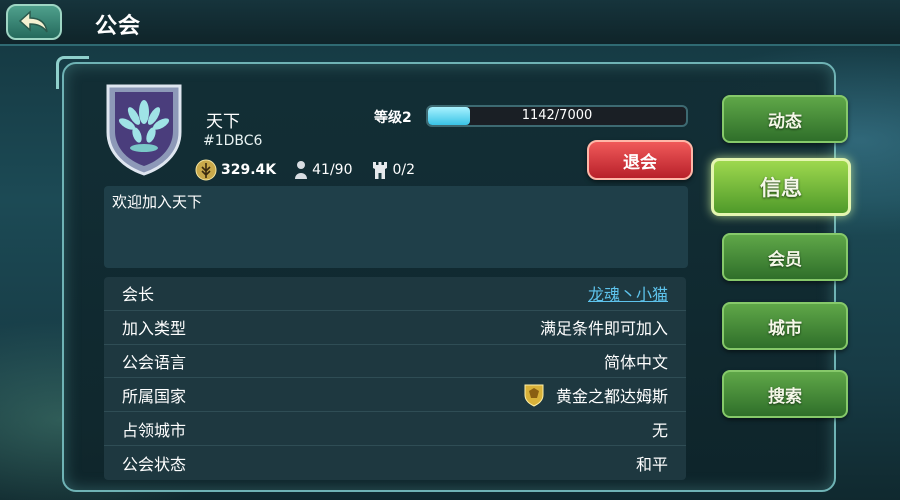  Describe the element at coordinates (534, 395) in the screenshot. I see `golden-shield-icon` at that location.